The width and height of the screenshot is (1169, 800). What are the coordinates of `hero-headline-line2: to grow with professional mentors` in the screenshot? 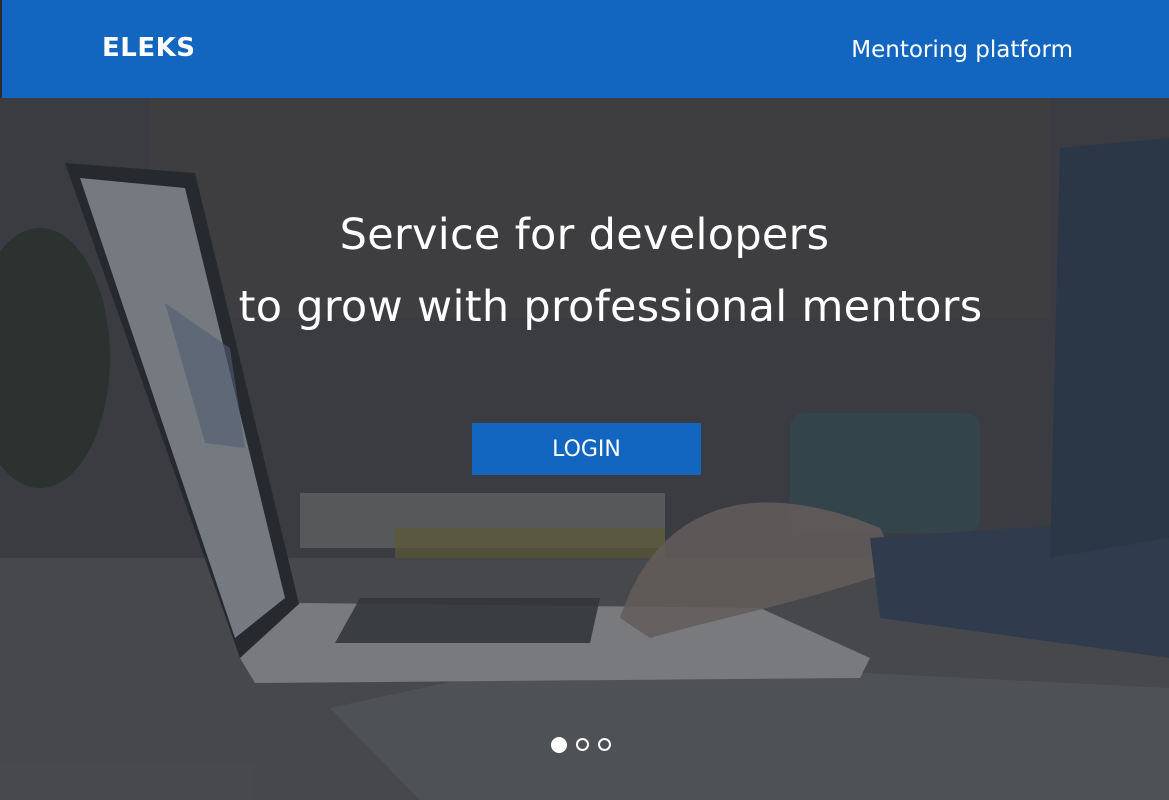 It's located at (610, 307).